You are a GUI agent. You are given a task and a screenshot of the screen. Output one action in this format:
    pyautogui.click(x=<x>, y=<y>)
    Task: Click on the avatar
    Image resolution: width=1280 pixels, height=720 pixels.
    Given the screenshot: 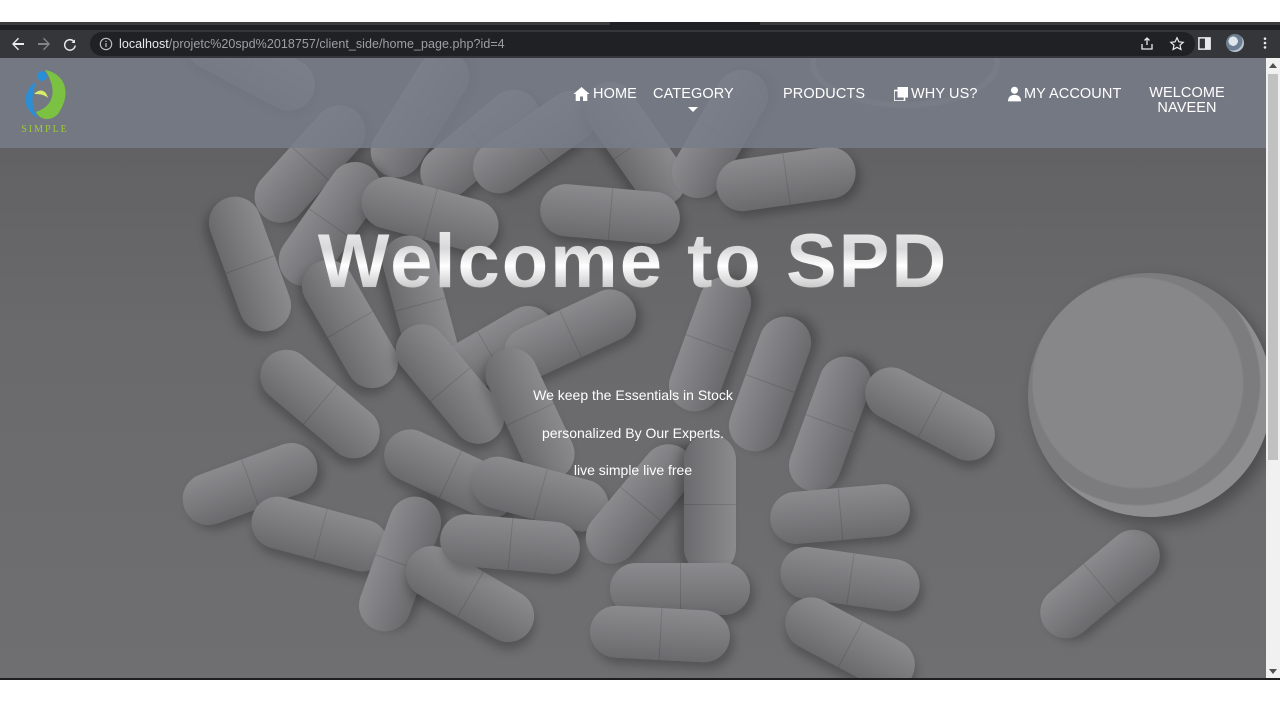 What is the action you would take?
    pyautogui.click(x=1235, y=43)
    